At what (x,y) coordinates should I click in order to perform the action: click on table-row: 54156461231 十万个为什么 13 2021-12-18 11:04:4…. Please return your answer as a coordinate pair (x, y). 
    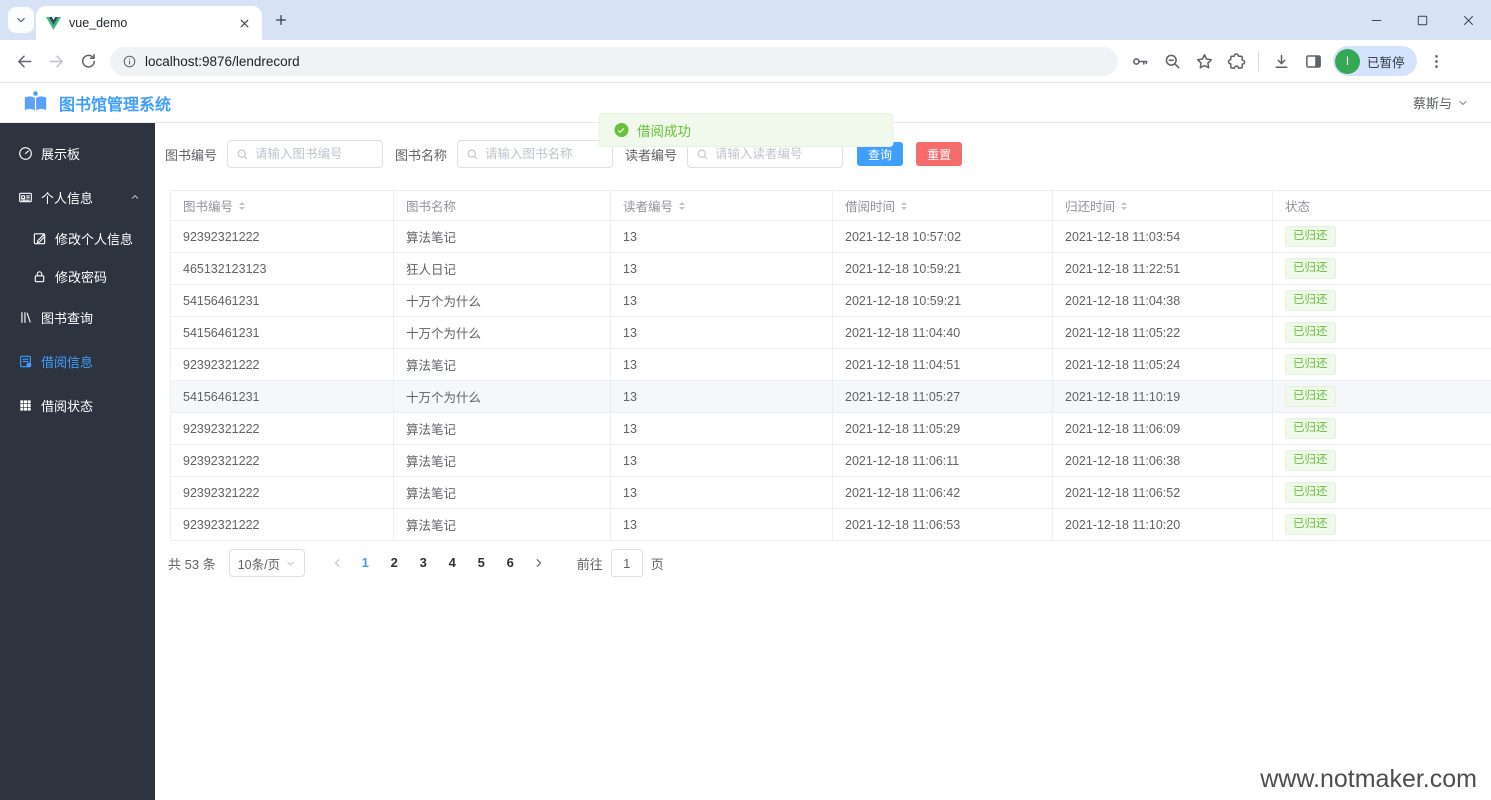
    Looking at the image, I should click on (831, 333).